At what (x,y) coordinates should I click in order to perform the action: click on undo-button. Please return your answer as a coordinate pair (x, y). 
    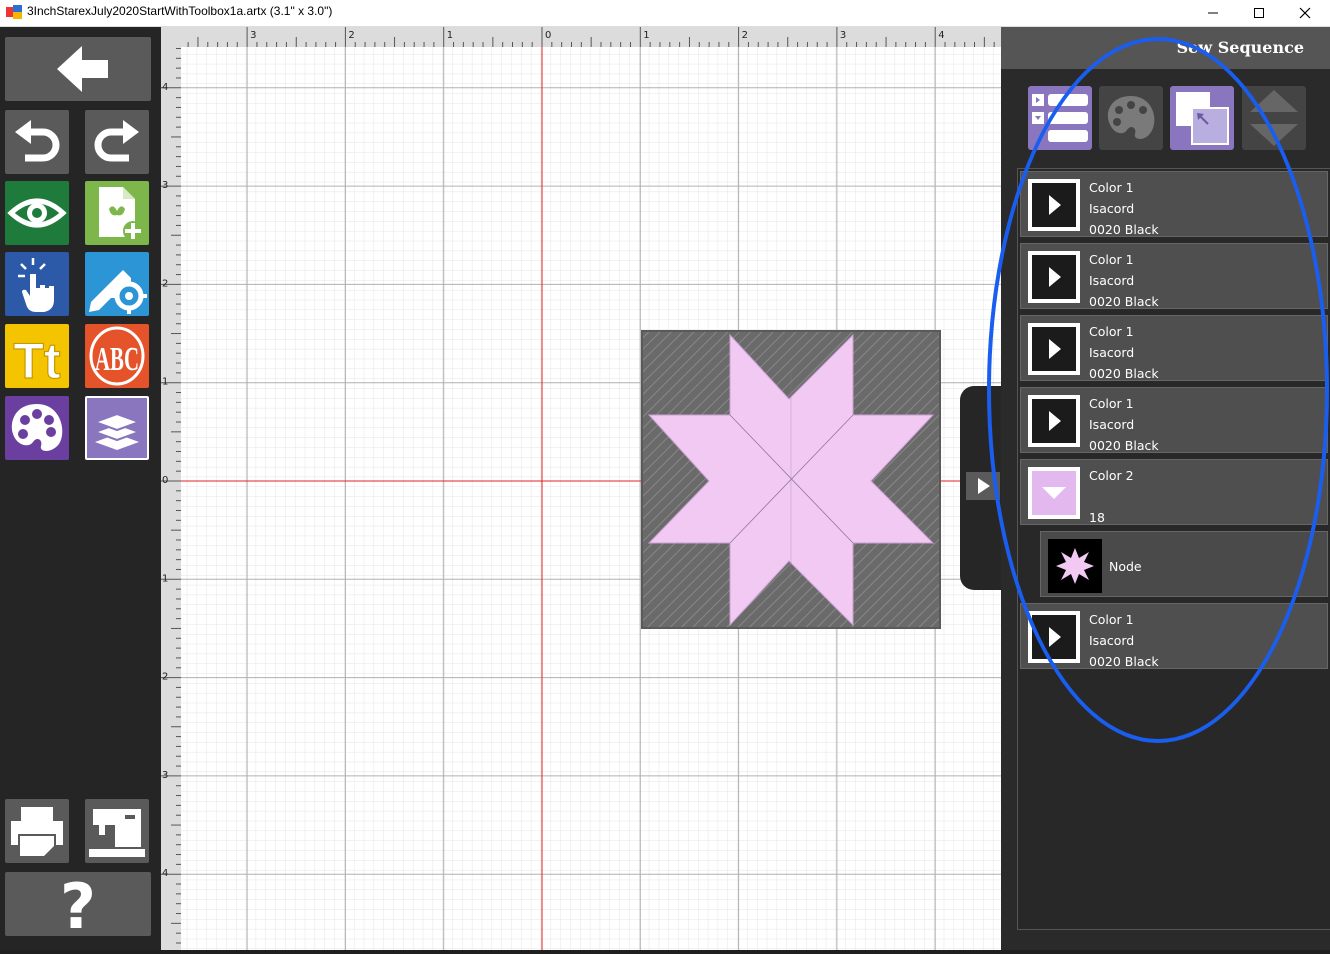
    Looking at the image, I should click on (37, 142).